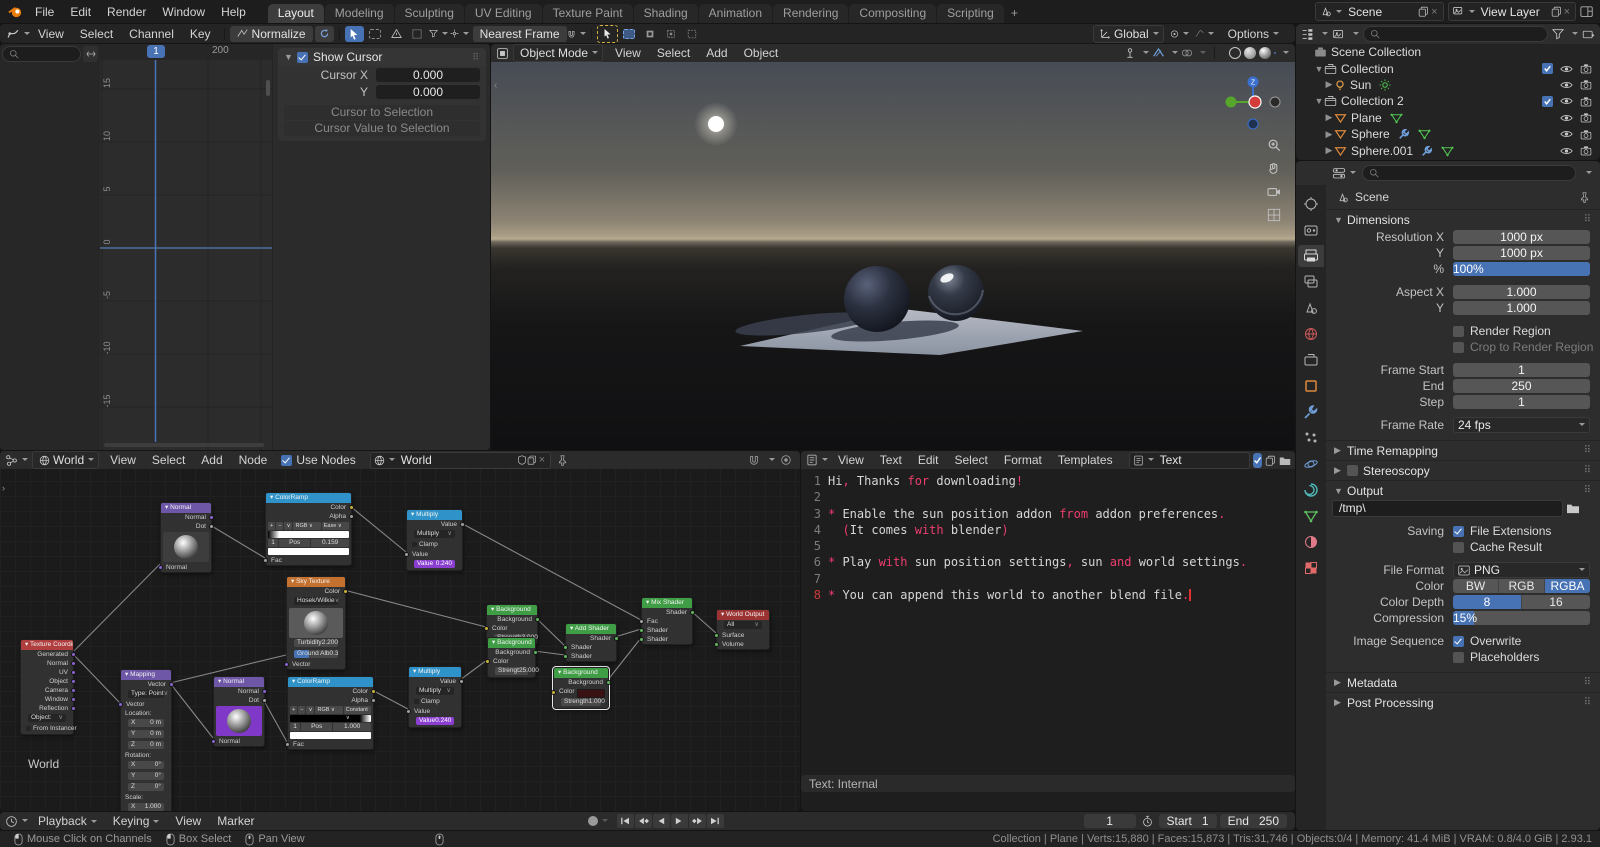 The width and height of the screenshot is (1600, 847). I want to click on orientation-dropdown: Global, so click(1128, 33).